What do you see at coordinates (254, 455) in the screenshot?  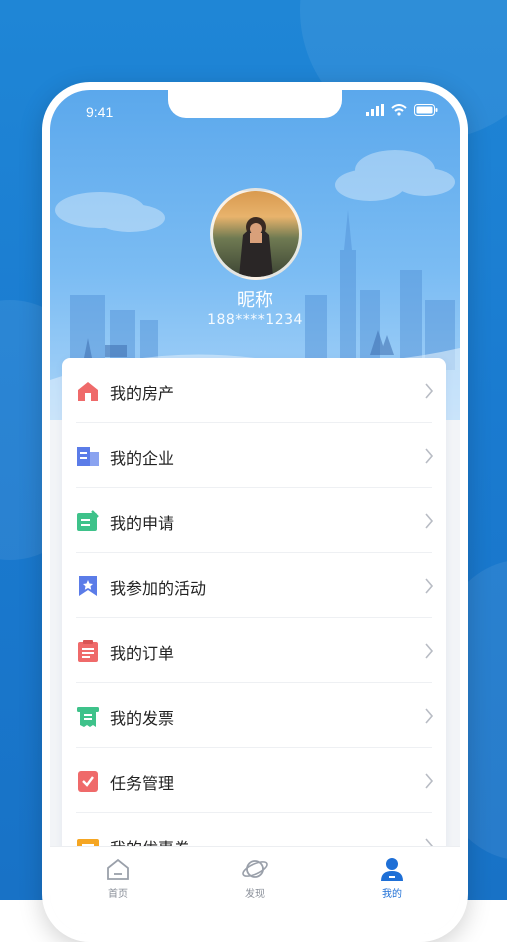 I see `menu-item-my-company: 我的企业` at bounding box center [254, 455].